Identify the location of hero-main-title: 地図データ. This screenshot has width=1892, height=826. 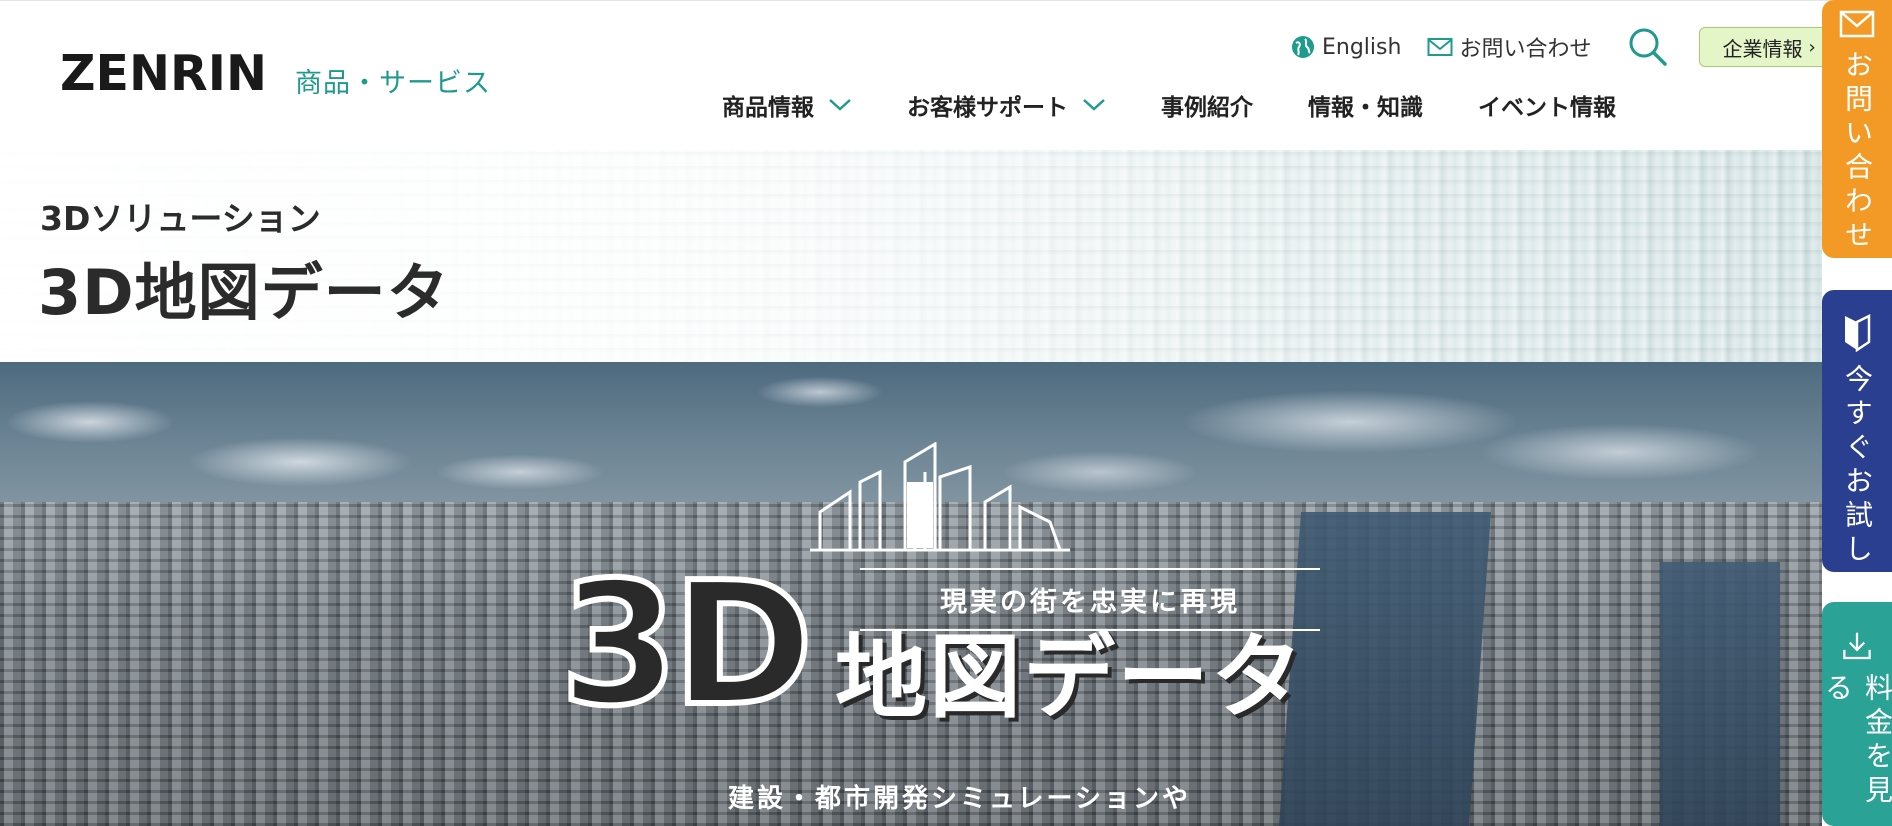
(1070, 677).